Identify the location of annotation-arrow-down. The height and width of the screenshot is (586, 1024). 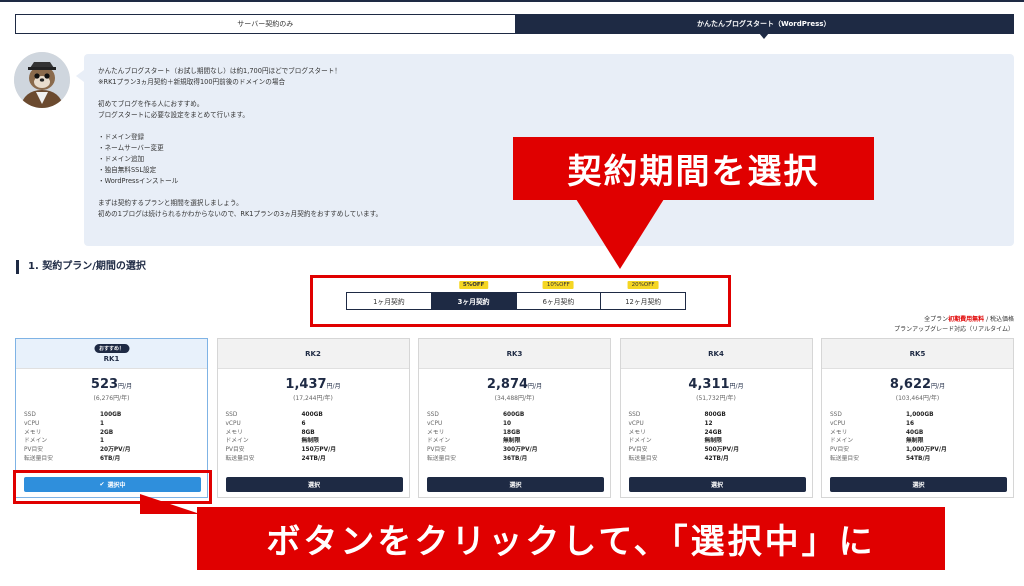
(620, 234).